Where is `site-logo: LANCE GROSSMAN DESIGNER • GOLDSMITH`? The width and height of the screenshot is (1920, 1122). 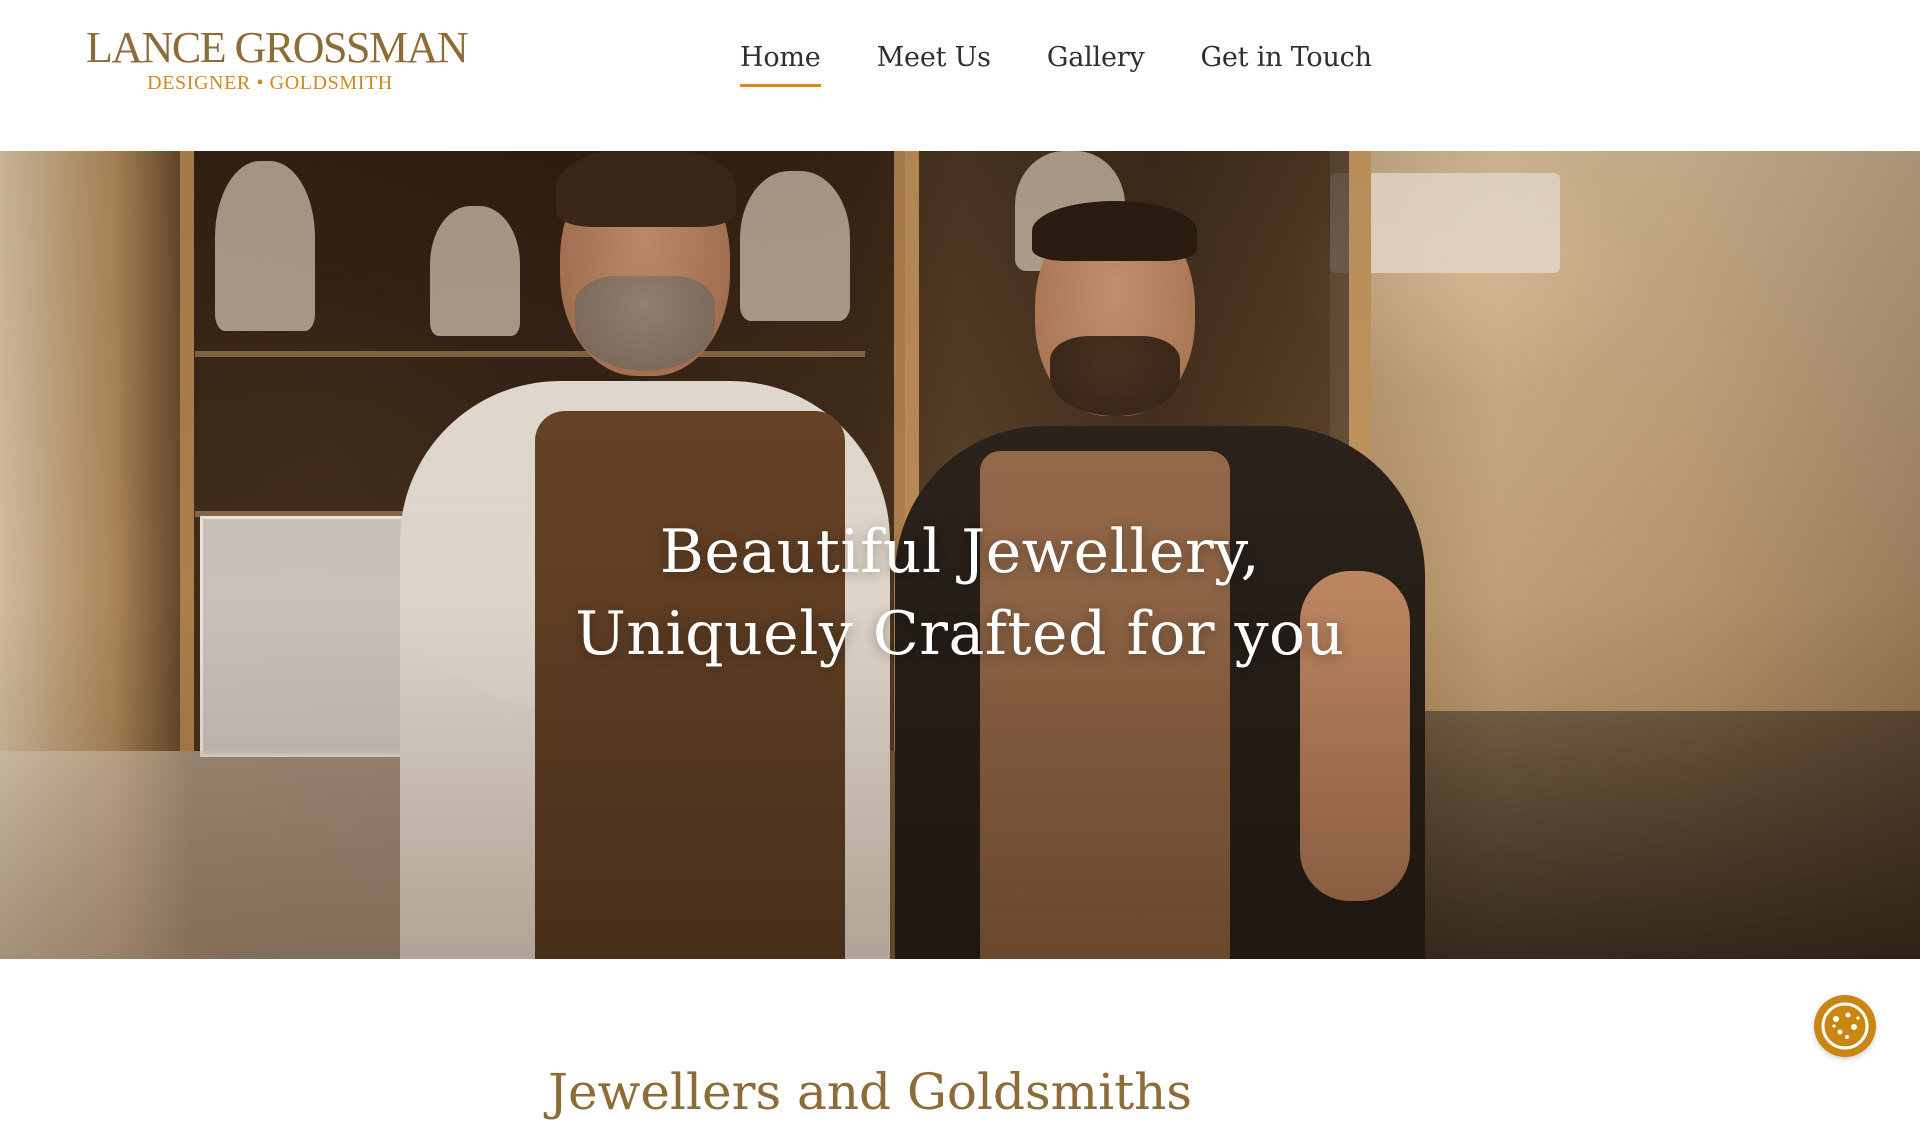
site-logo: LANCE GROSSMAN DESIGNER • GOLDSMITH is located at coordinates (277, 59).